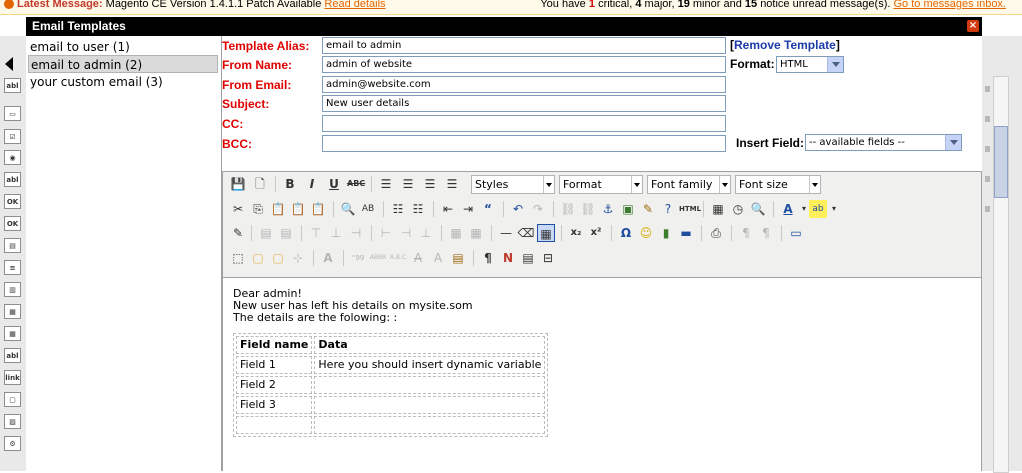 The height and width of the screenshot is (473, 1022). What do you see at coordinates (12, 157) in the screenshot?
I see `toolbox-item-checkbox: ◉` at bounding box center [12, 157].